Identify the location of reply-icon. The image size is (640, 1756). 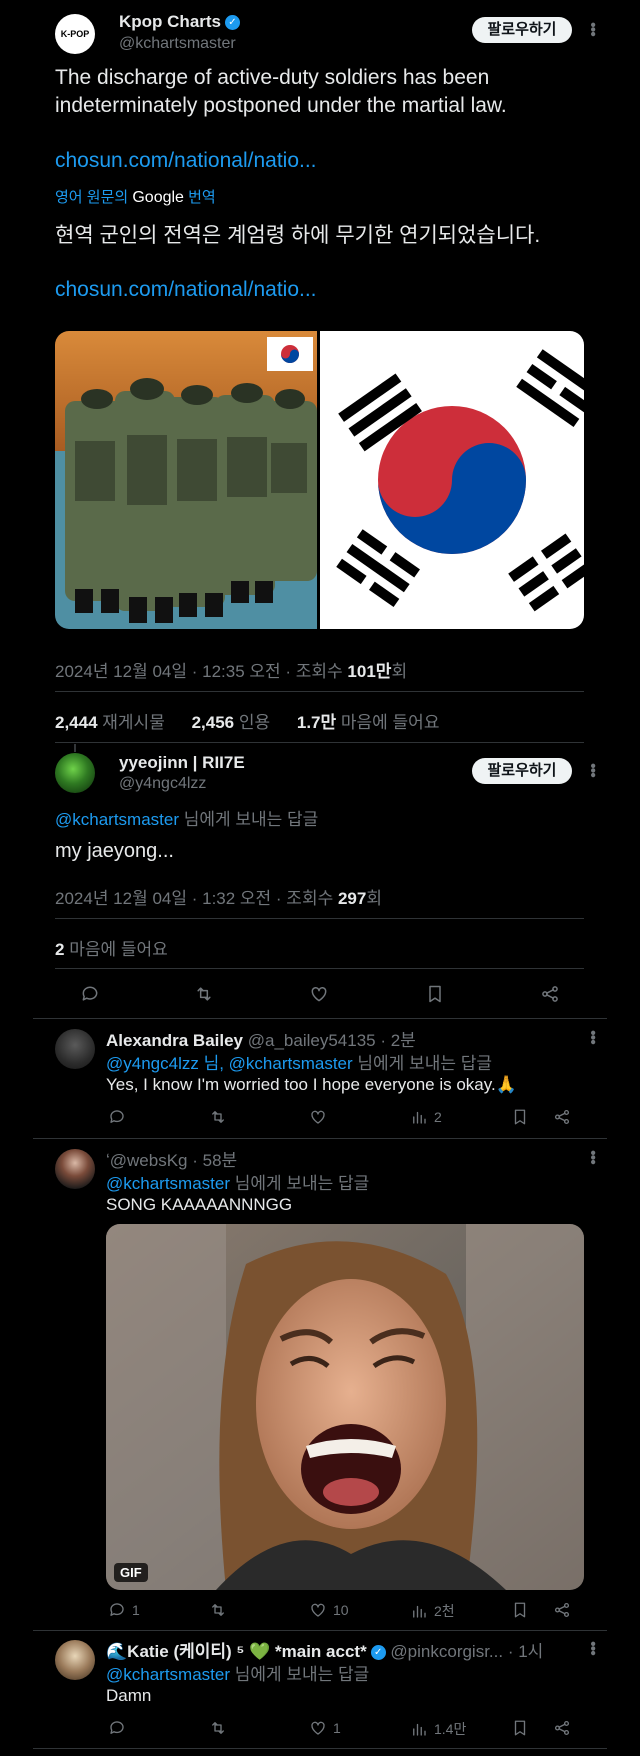
(117, 1609).